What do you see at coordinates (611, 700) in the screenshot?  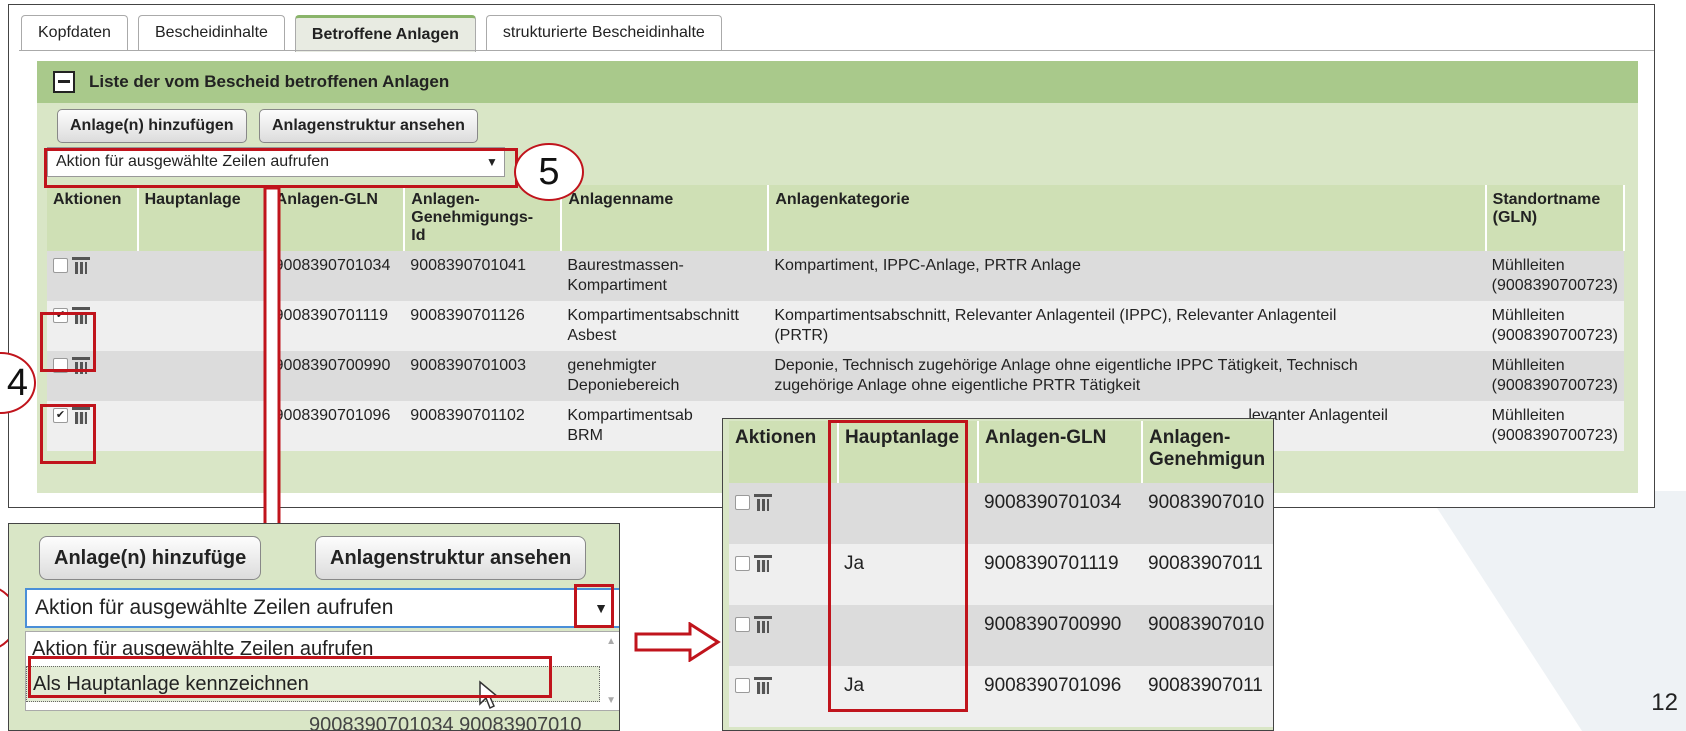 I see `scroll-down-icon: ▼` at bounding box center [611, 700].